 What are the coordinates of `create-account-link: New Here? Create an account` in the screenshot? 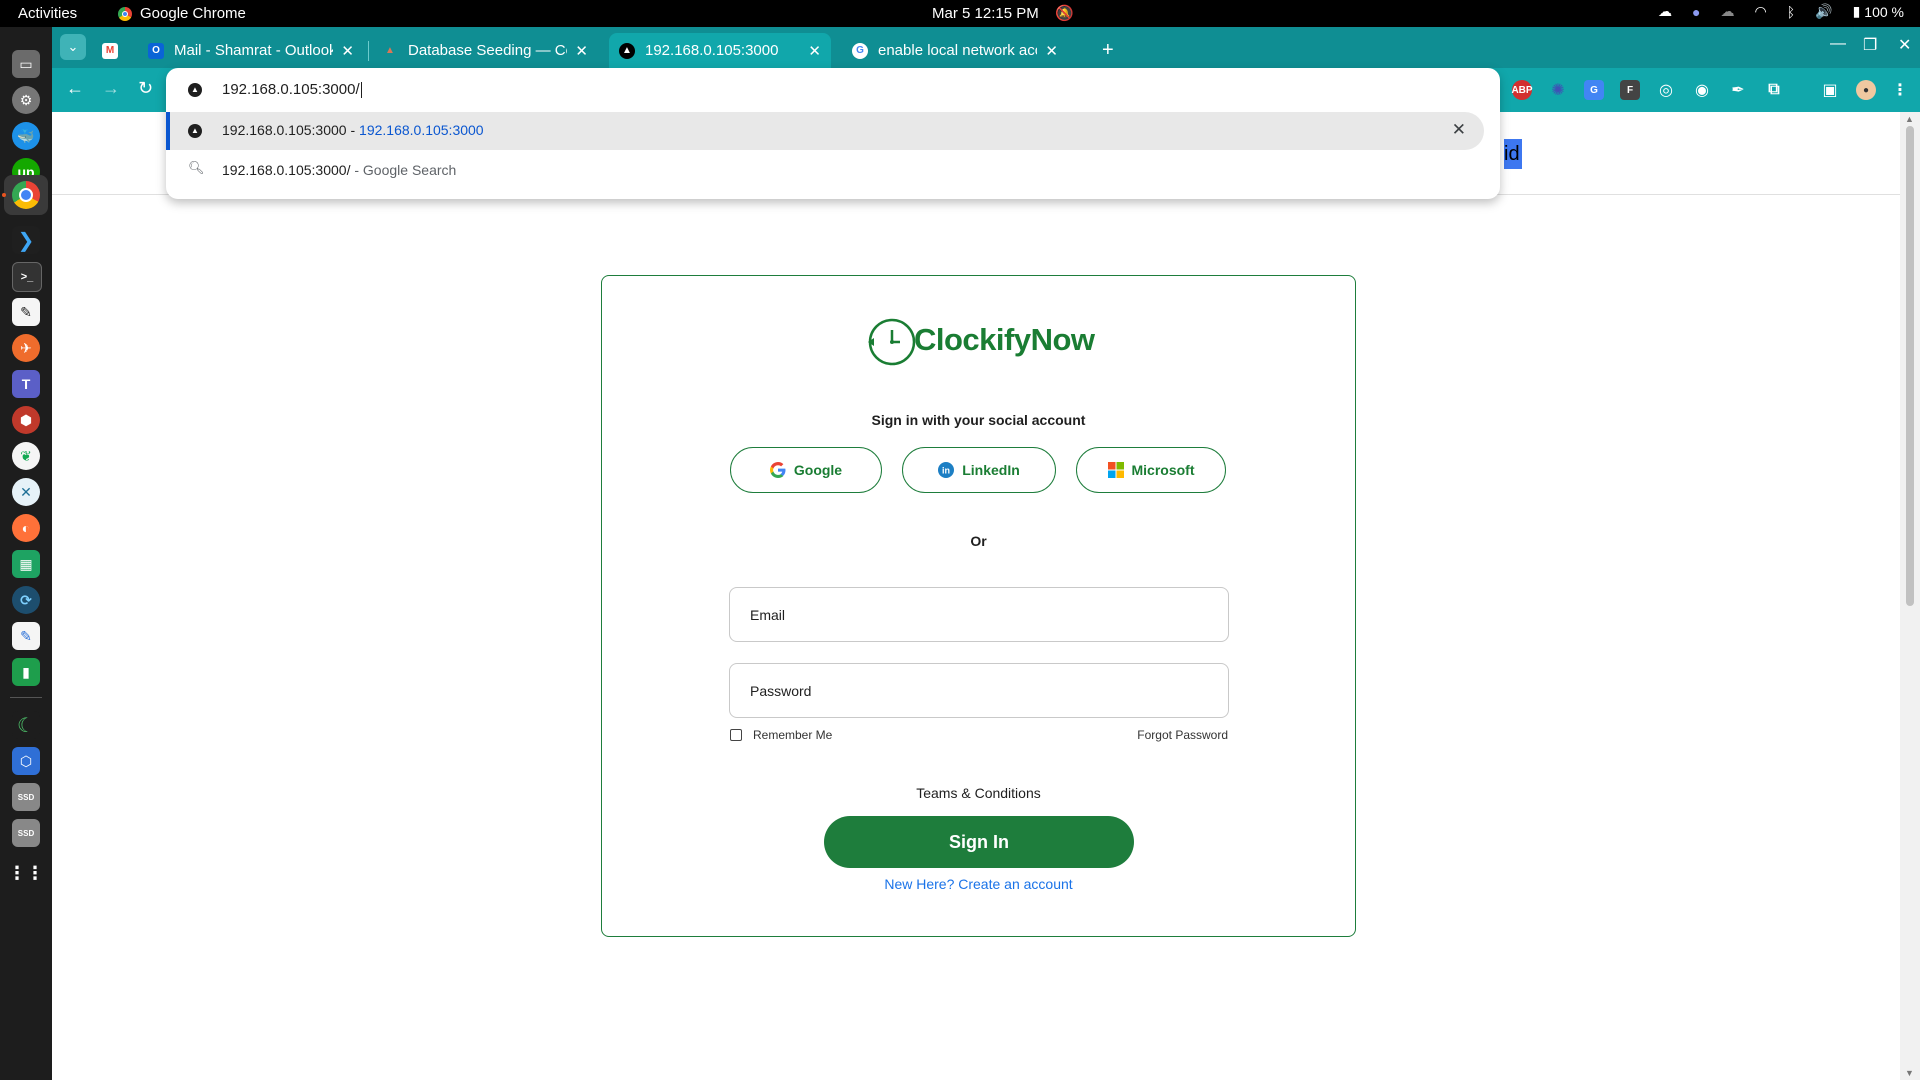 It's located at (978, 884).